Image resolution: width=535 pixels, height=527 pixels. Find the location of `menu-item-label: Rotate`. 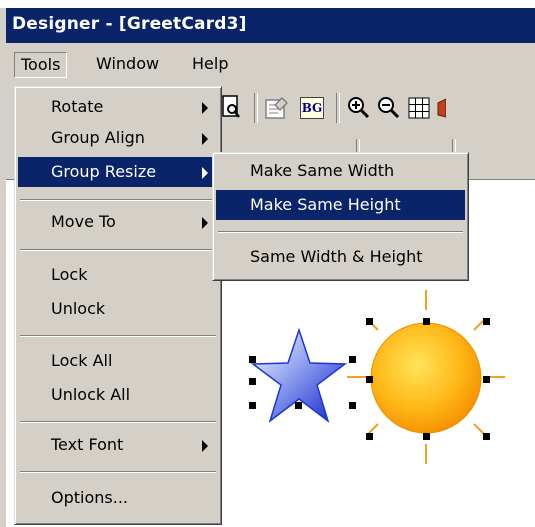

menu-item-label: Rotate is located at coordinates (77, 106).